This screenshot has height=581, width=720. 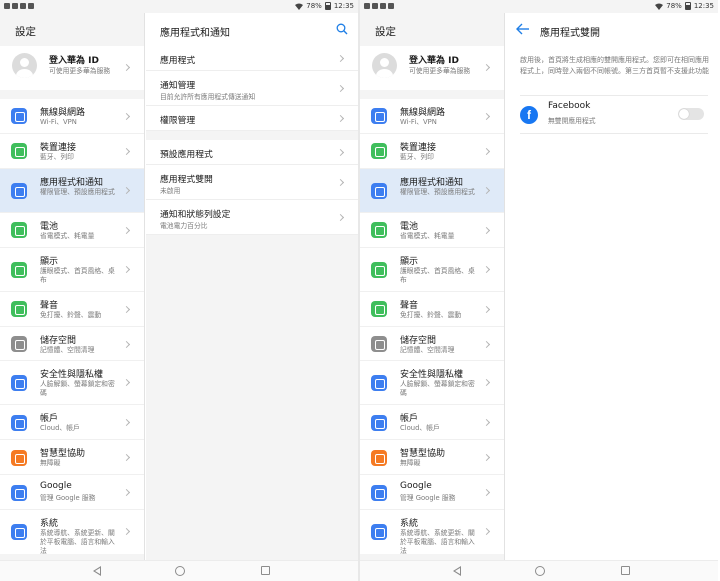 What do you see at coordinates (252, 152) in the screenshot?
I see `panel-item-default-apps: 預設應用程式` at bounding box center [252, 152].